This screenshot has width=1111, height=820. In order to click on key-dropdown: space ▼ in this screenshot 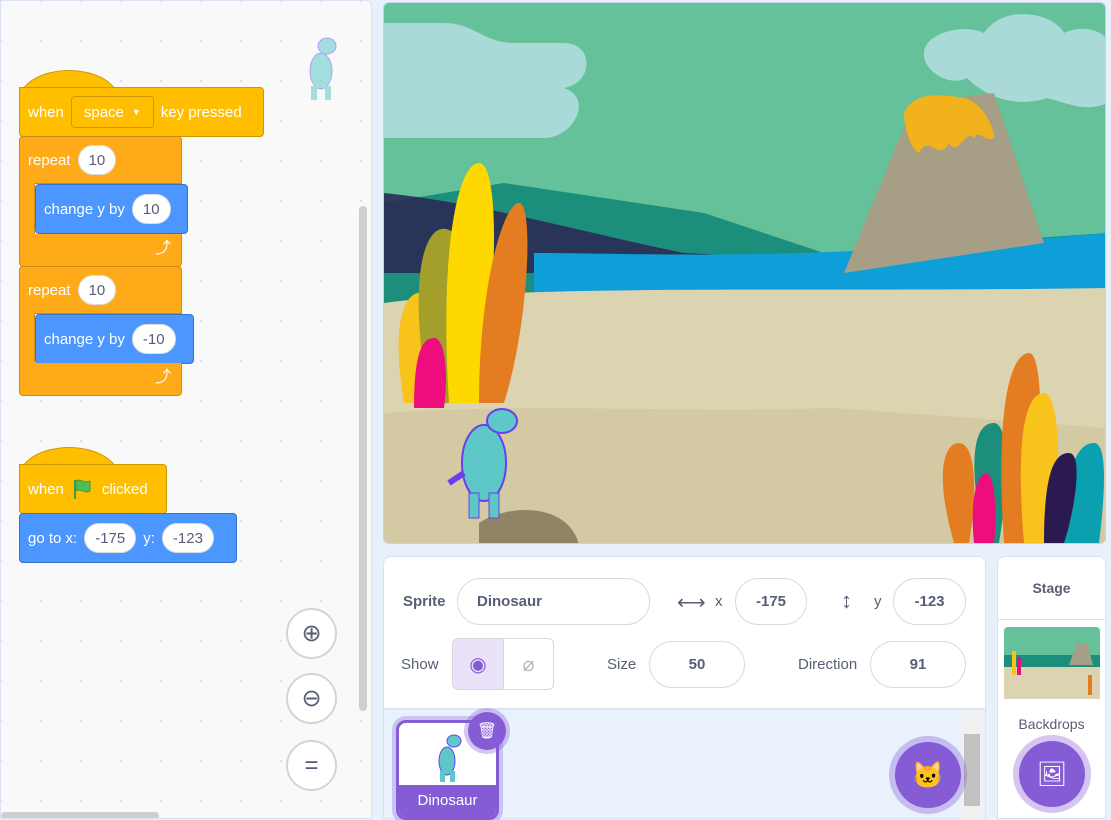, I will do `click(112, 112)`.